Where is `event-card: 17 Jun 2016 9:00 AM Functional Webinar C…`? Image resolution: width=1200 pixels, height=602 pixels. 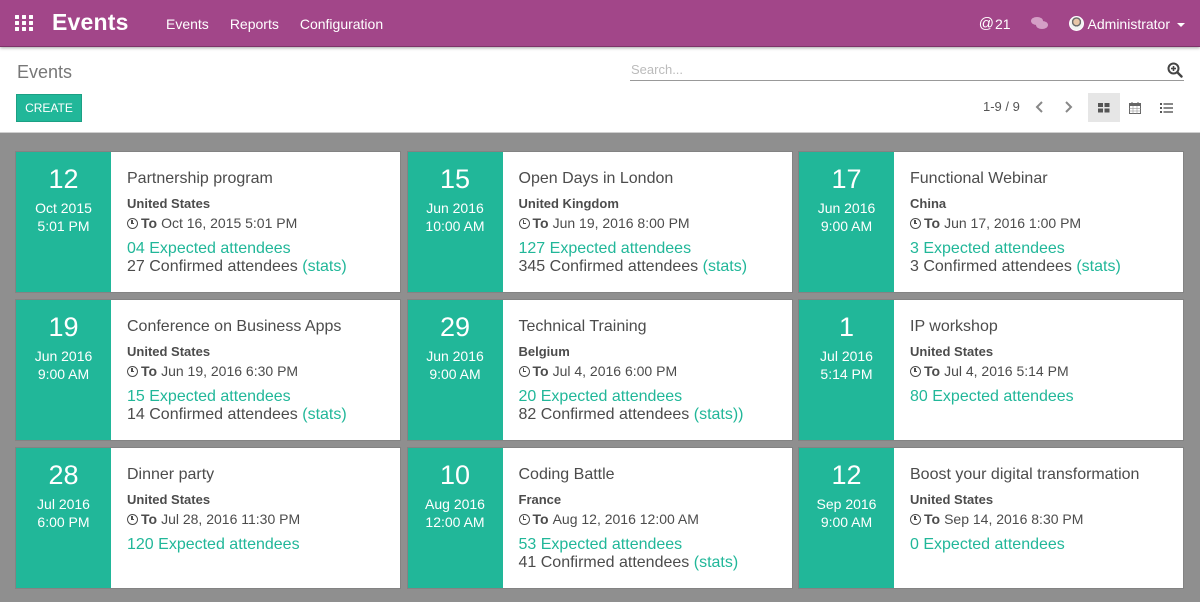
event-card: 17 Jun 2016 9:00 AM Functional Webinar C… is located at coordinates (991, 222).